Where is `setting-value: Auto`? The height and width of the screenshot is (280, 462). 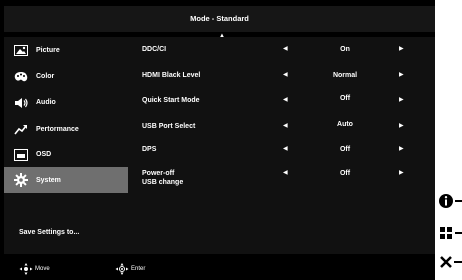 setting-value: Auto is located at coordinates (345, 124).